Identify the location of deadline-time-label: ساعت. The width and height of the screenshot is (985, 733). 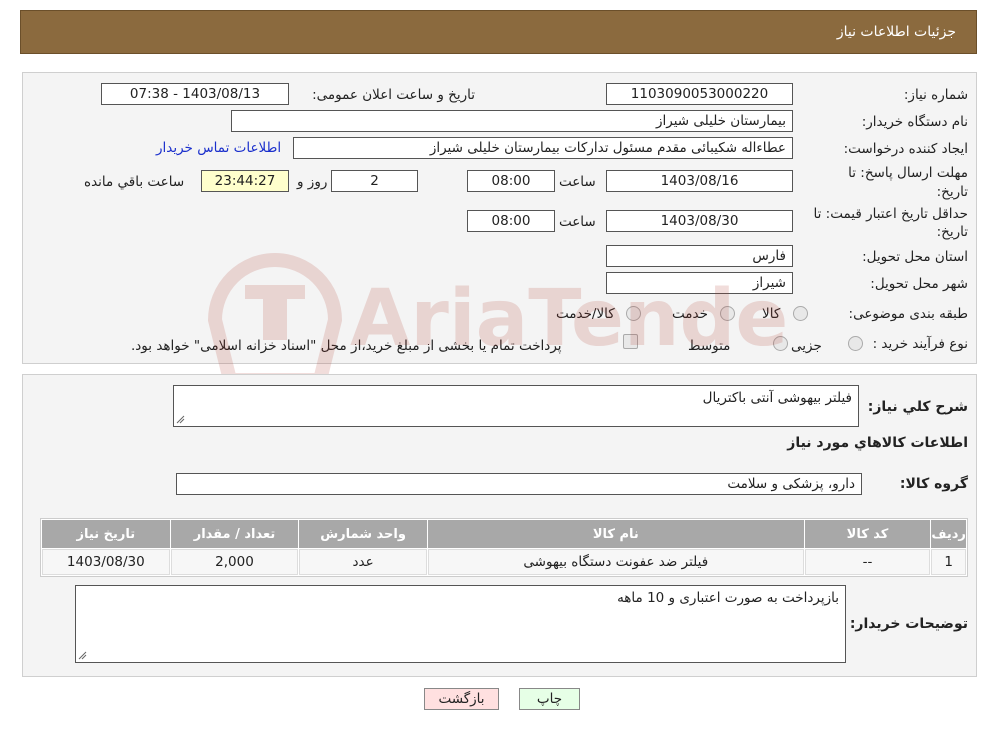
(577, 182).